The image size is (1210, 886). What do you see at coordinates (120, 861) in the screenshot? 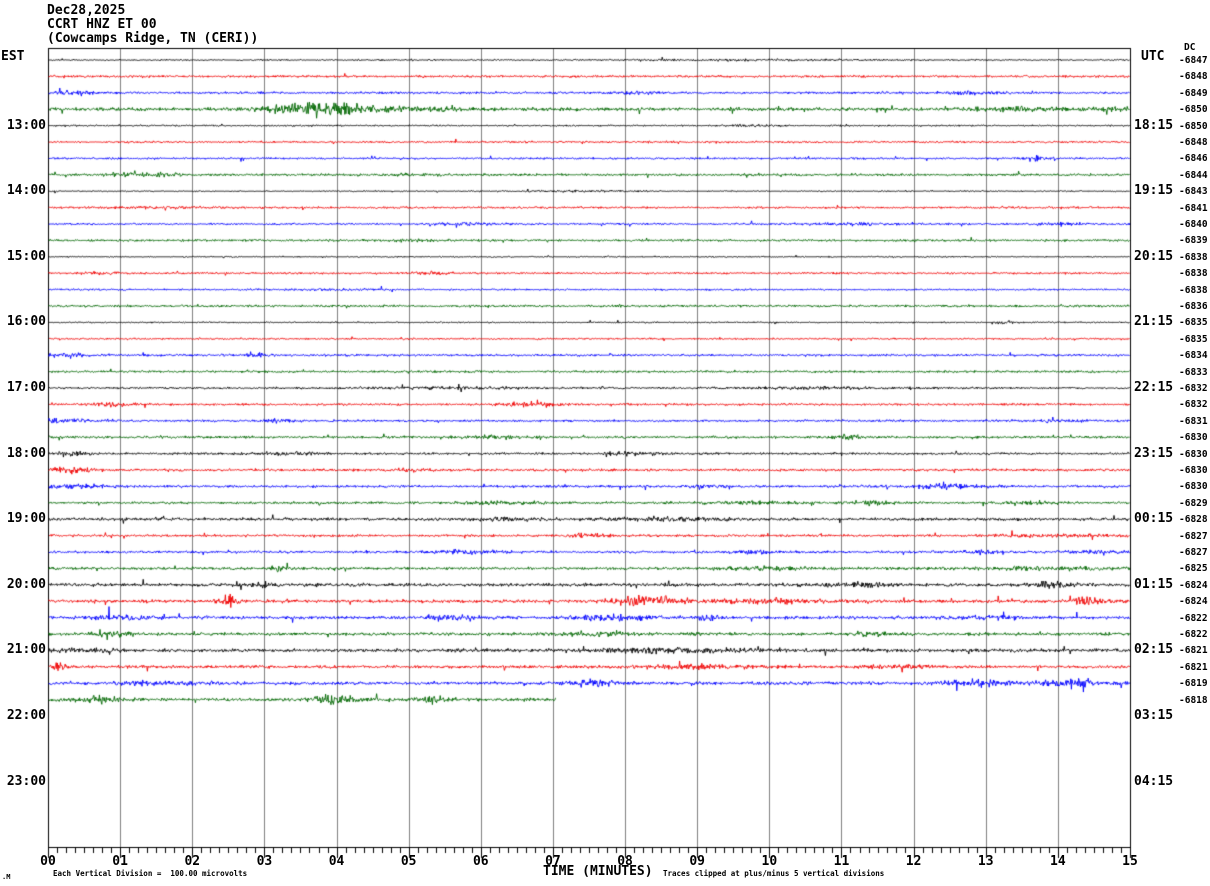
I see `x-tick-label: 01` at bounding box center [120, 861].